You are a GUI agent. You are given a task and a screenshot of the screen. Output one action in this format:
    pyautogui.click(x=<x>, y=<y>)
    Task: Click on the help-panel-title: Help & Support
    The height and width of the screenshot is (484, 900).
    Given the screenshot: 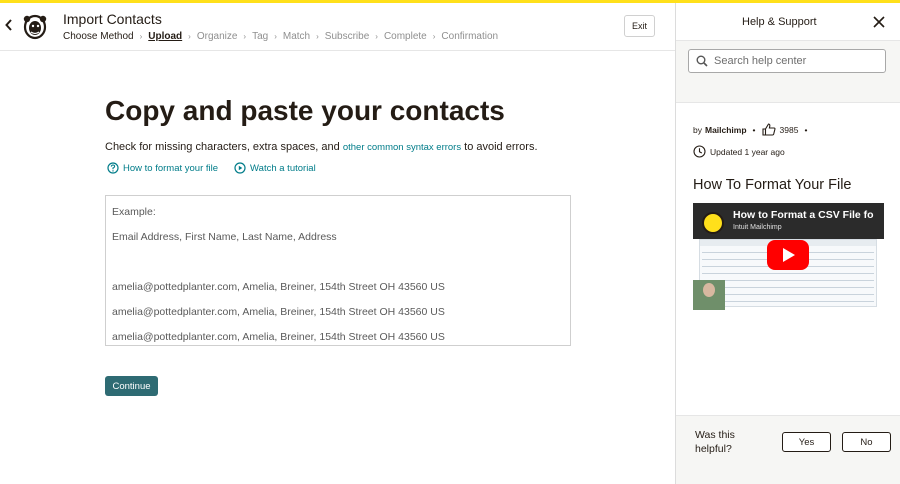 What is the action you would take?
    pyautogui.click(x=779, y=22)
    